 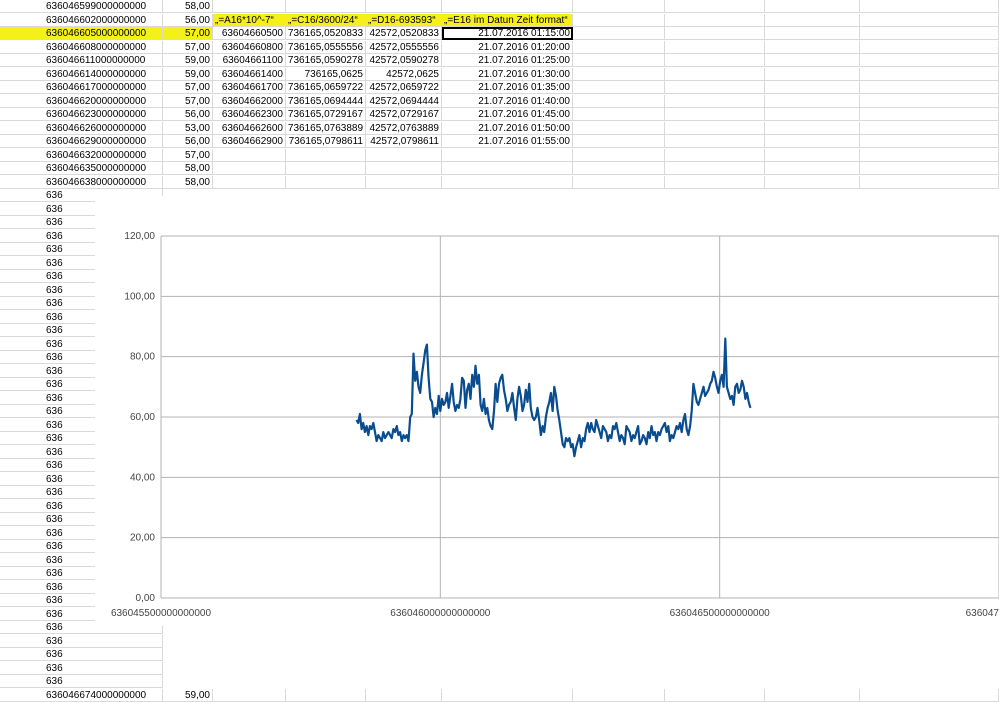 What do you see at coordinates (404, 141) in the screenshot?
I see `cell-e: 42572,0798611` at bounding box center [404, 141].